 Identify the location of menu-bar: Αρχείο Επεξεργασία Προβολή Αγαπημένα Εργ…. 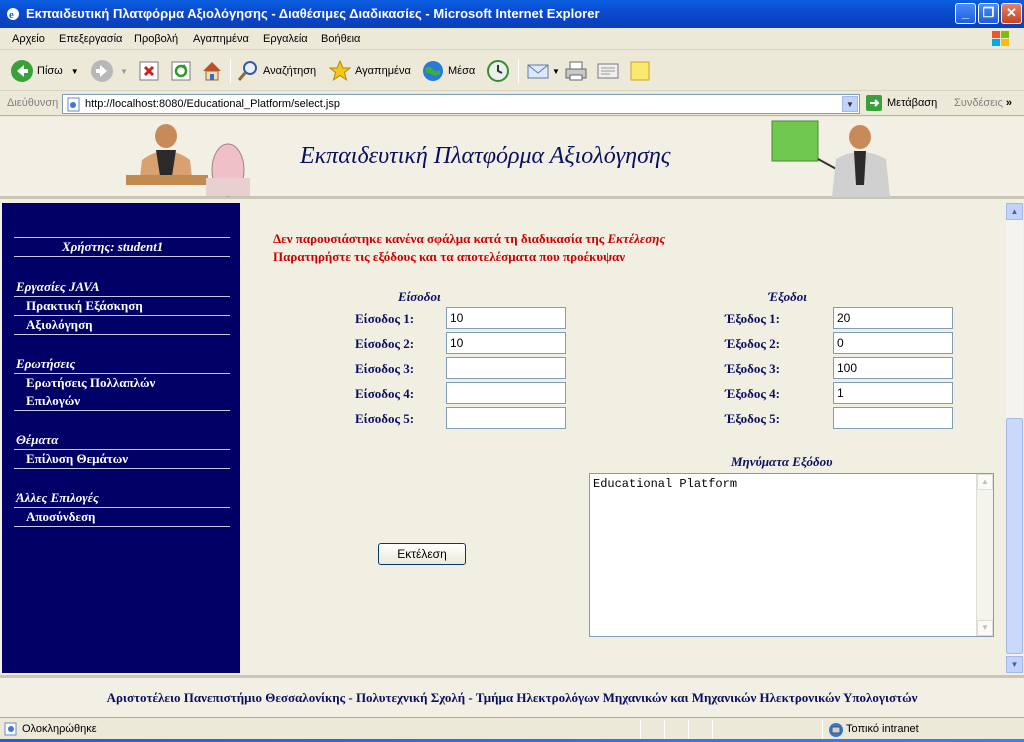
(512, 39).